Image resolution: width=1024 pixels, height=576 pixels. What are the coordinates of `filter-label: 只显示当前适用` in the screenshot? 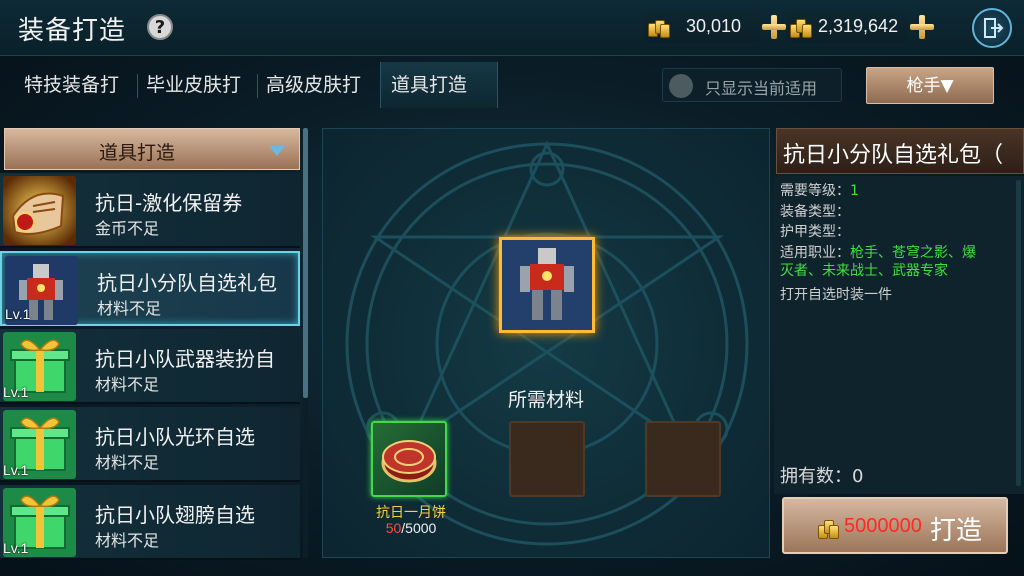 It's located at (761, 88).